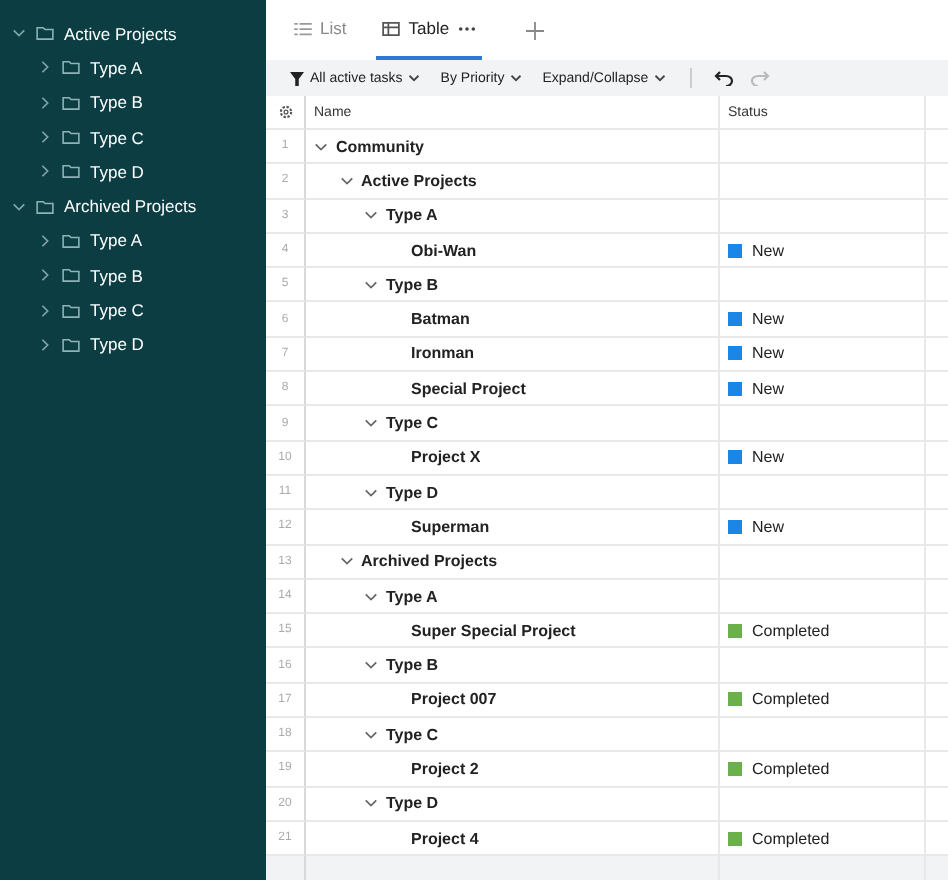 The height and width of the screenshot is (880, 948). What do you see at coordinates (419, 180) in the screenshot?
I see `table-cell: Active Projects` at bounding box center [419, 180].